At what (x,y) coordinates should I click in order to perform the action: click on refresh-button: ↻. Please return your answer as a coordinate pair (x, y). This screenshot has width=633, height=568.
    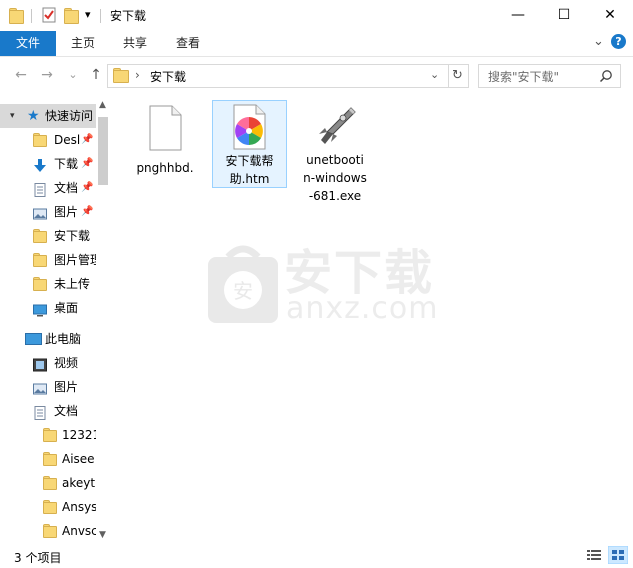
    Looking at the image, I should click on (458, 76).